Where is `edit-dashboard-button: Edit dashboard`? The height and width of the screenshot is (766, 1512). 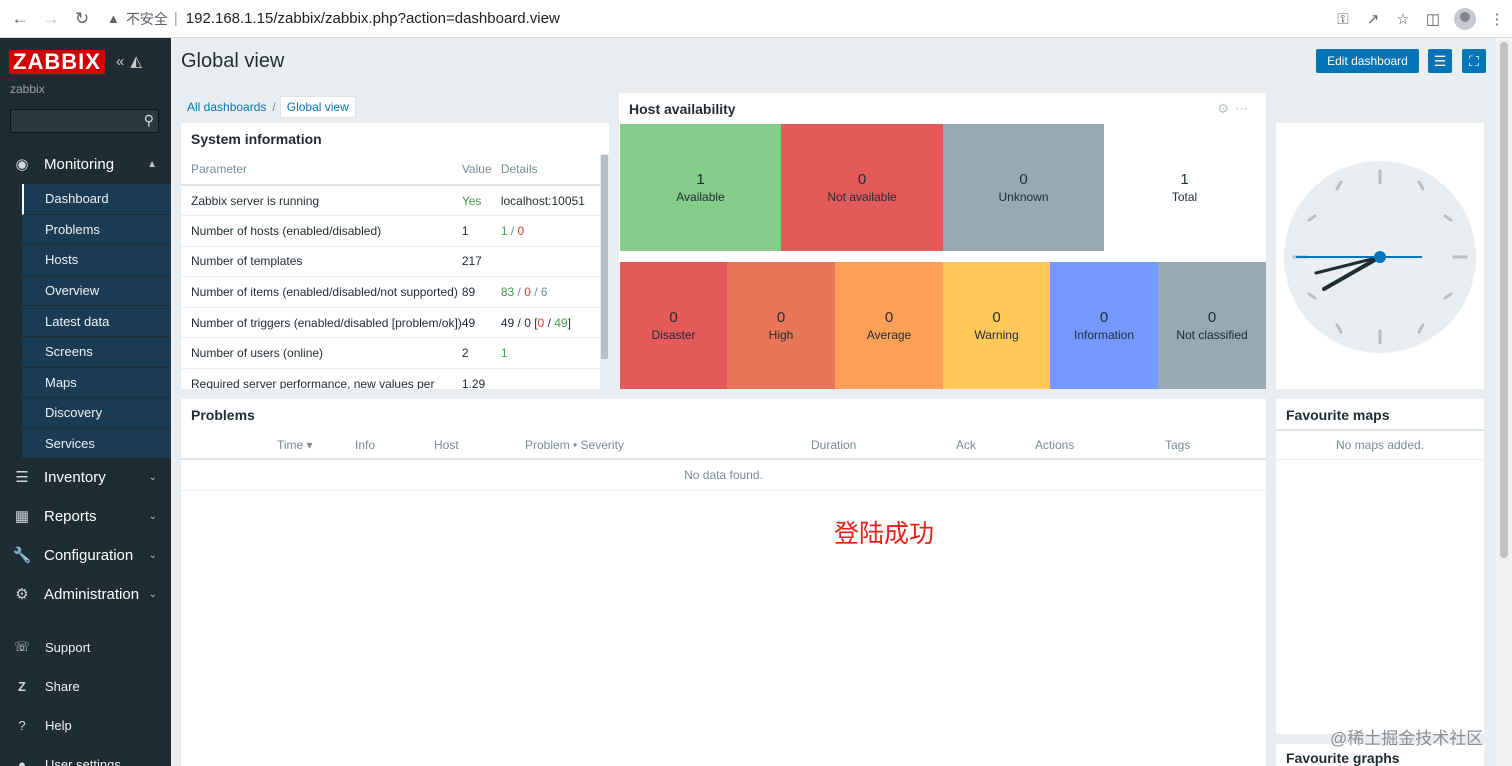 edit-dashboard-button: Edit dashboard is located at coordinates (1367, 61).